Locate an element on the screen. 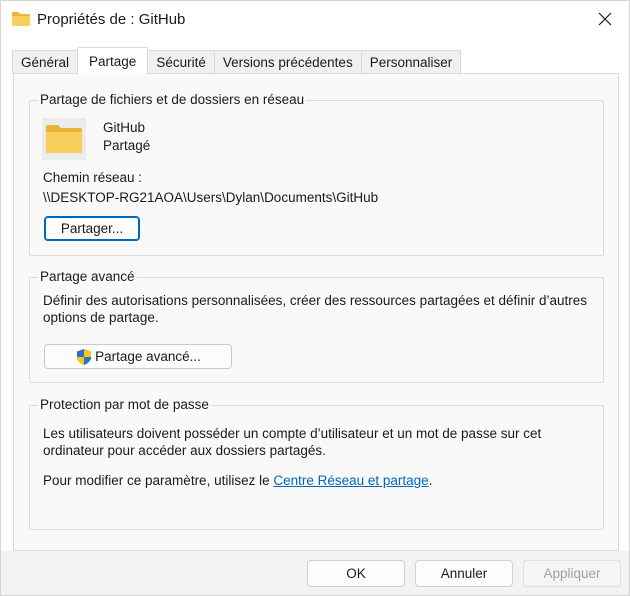 Image resolution: width=630 pixels, height=596 pixels. tab-label: Sécurité is located at coordinates (181, 62).